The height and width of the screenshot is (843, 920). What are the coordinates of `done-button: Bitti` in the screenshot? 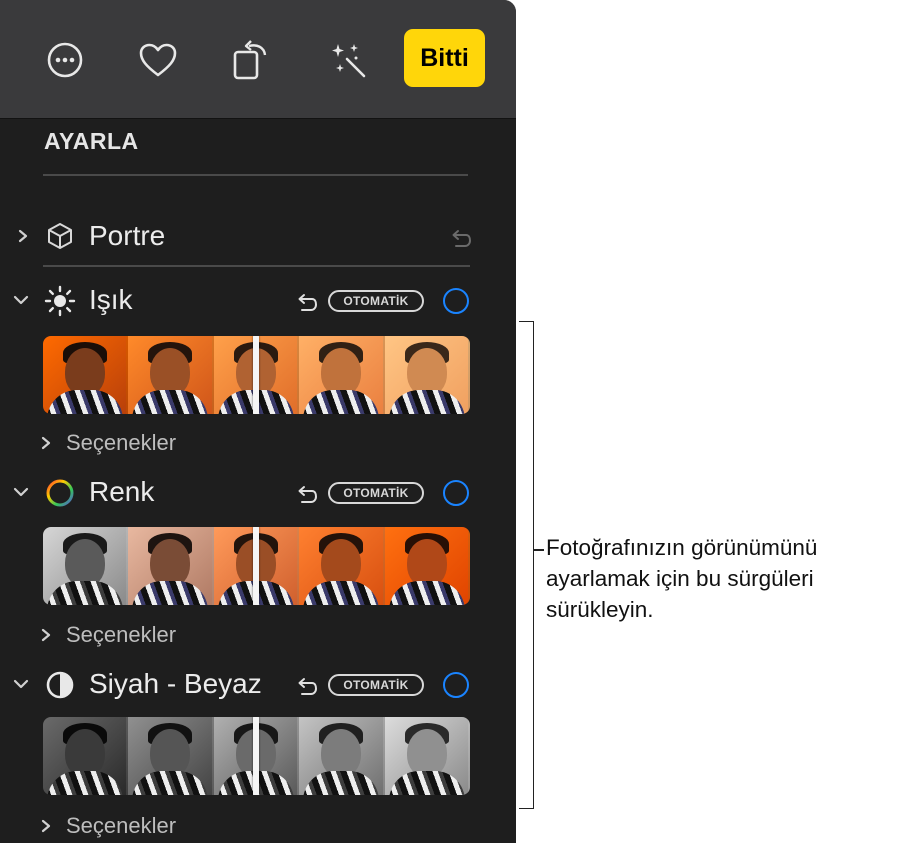 It's located at (444, 58).